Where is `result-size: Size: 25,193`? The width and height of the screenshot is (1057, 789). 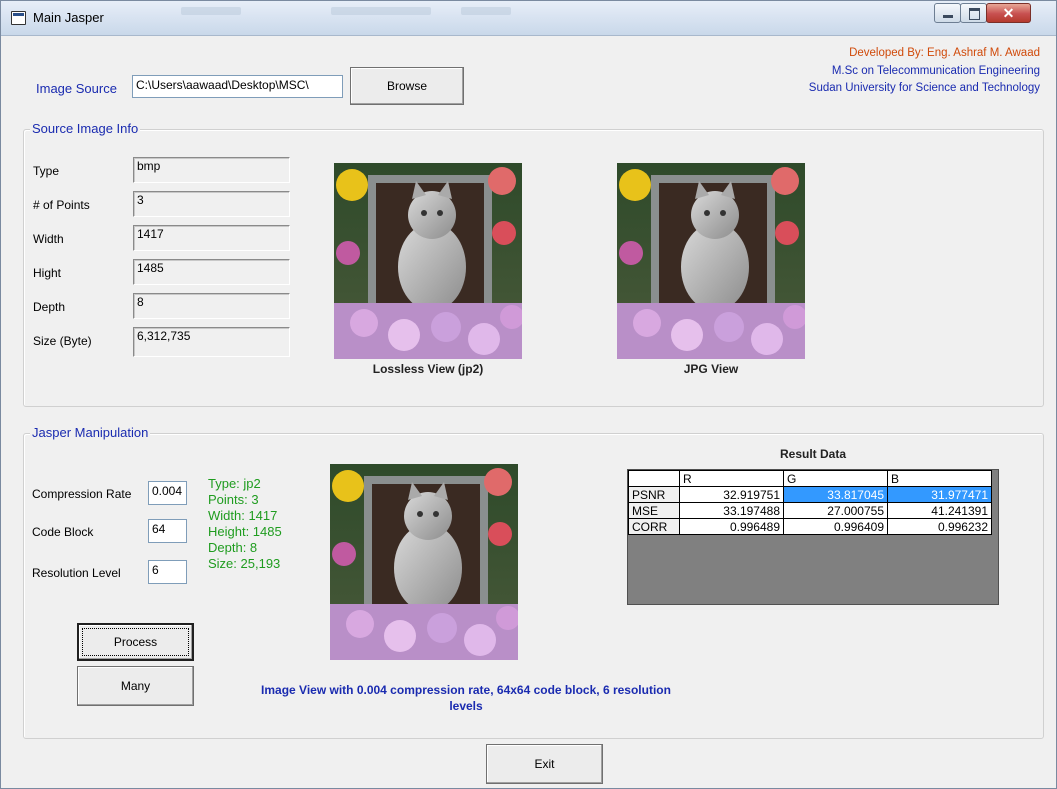
result-size: Size: 25,193 is located at coordinates (244, 563).